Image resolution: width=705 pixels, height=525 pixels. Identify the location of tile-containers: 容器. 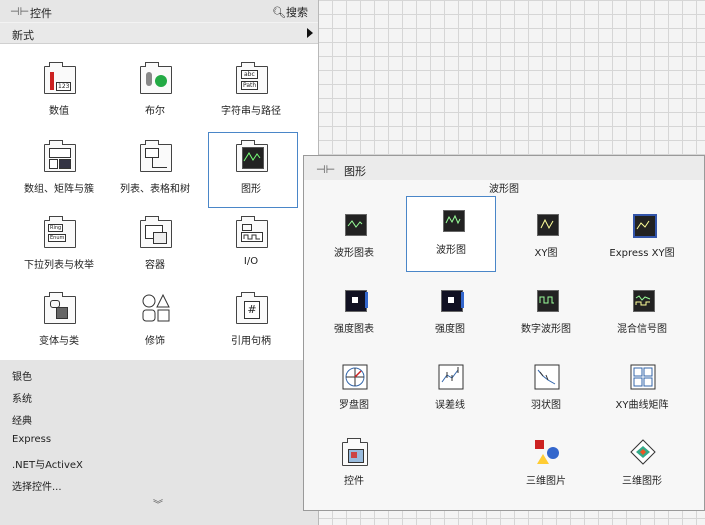
(155, 240).